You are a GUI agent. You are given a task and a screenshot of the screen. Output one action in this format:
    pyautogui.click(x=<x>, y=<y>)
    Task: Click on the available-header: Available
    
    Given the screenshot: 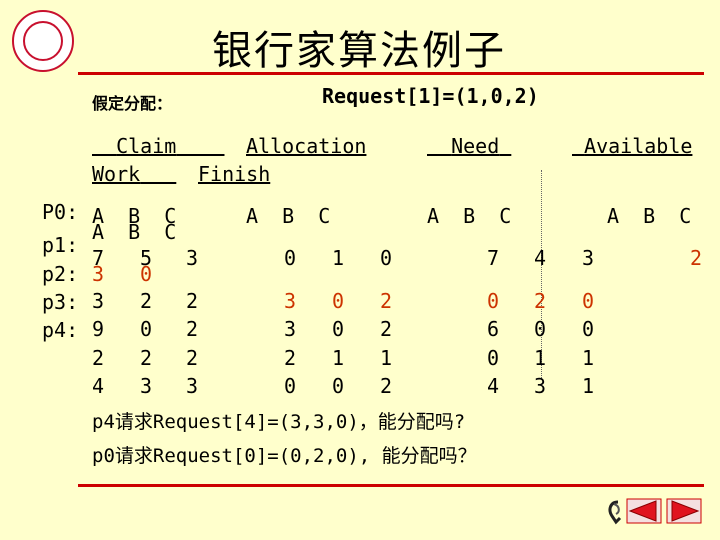 What is the action you would take?
    pyautogui.click(x=638, y=146)
    